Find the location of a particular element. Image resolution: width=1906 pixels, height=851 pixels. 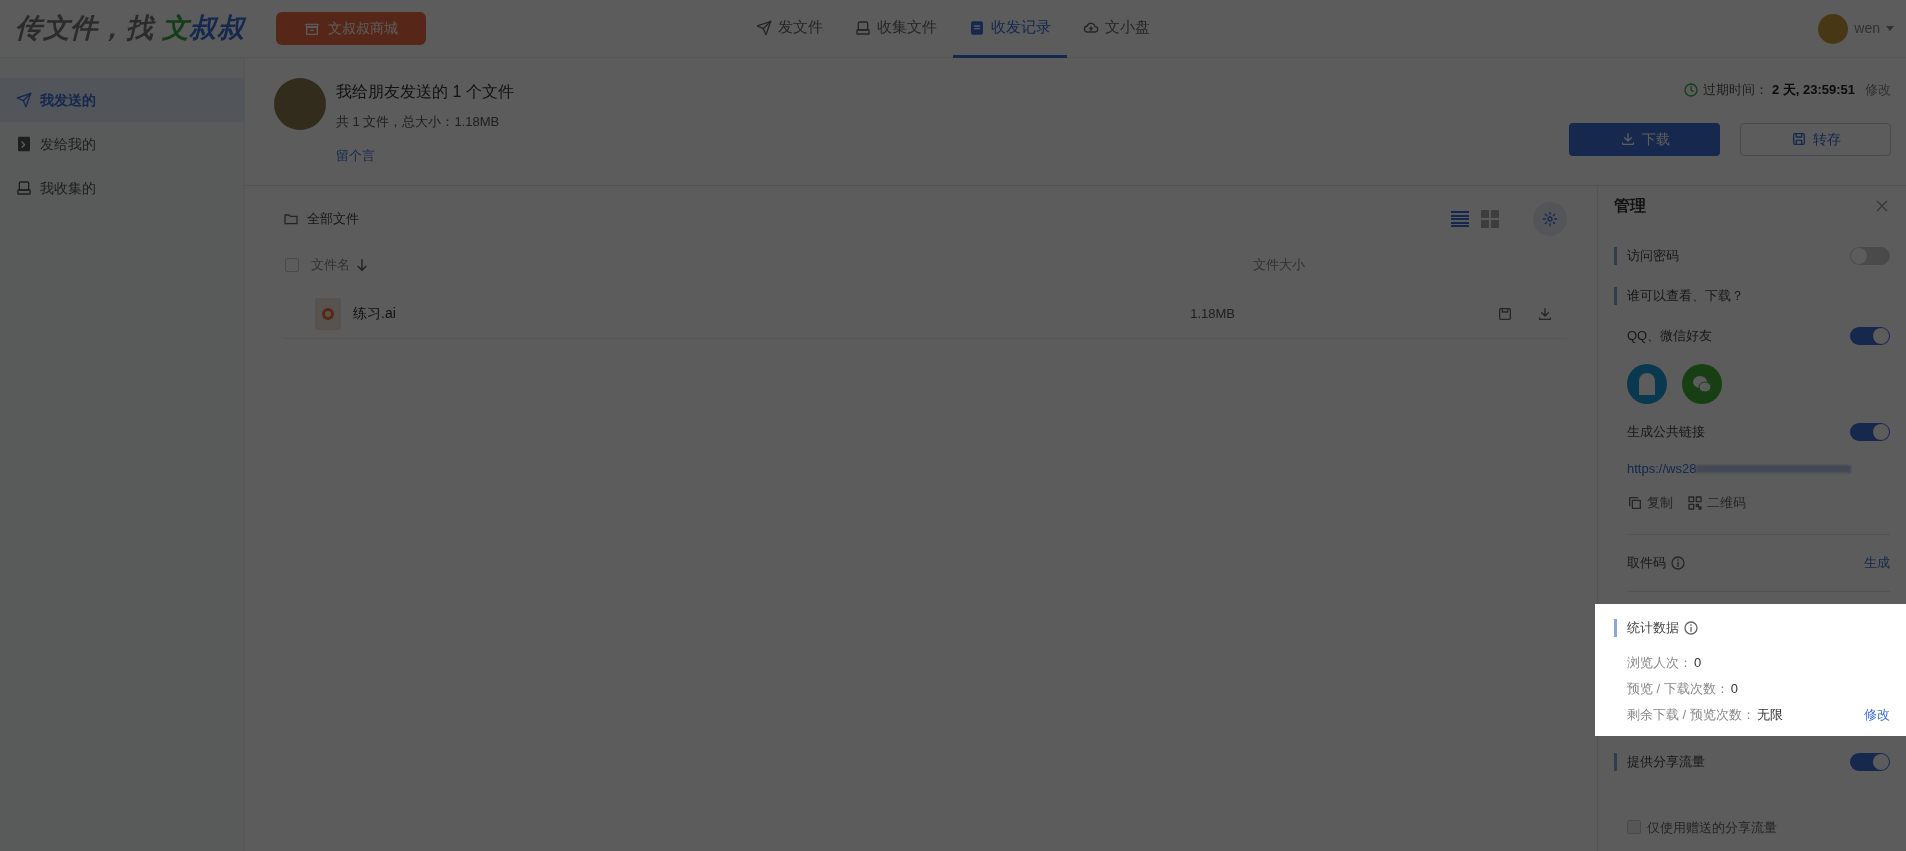

settings-icon is located at coordinates (1550, 219).